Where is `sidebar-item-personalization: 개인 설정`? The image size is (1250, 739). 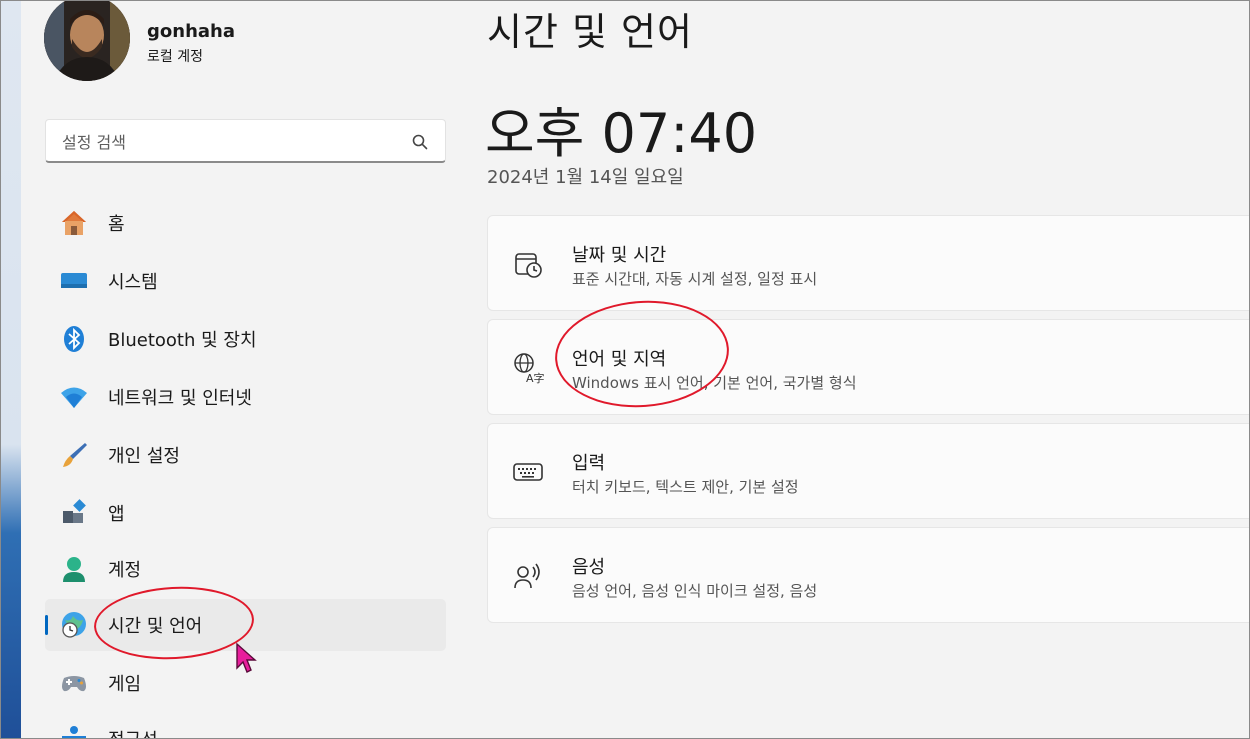 sidebar-item-personalization: 개인 설정 is located at coordinates (245, 455).